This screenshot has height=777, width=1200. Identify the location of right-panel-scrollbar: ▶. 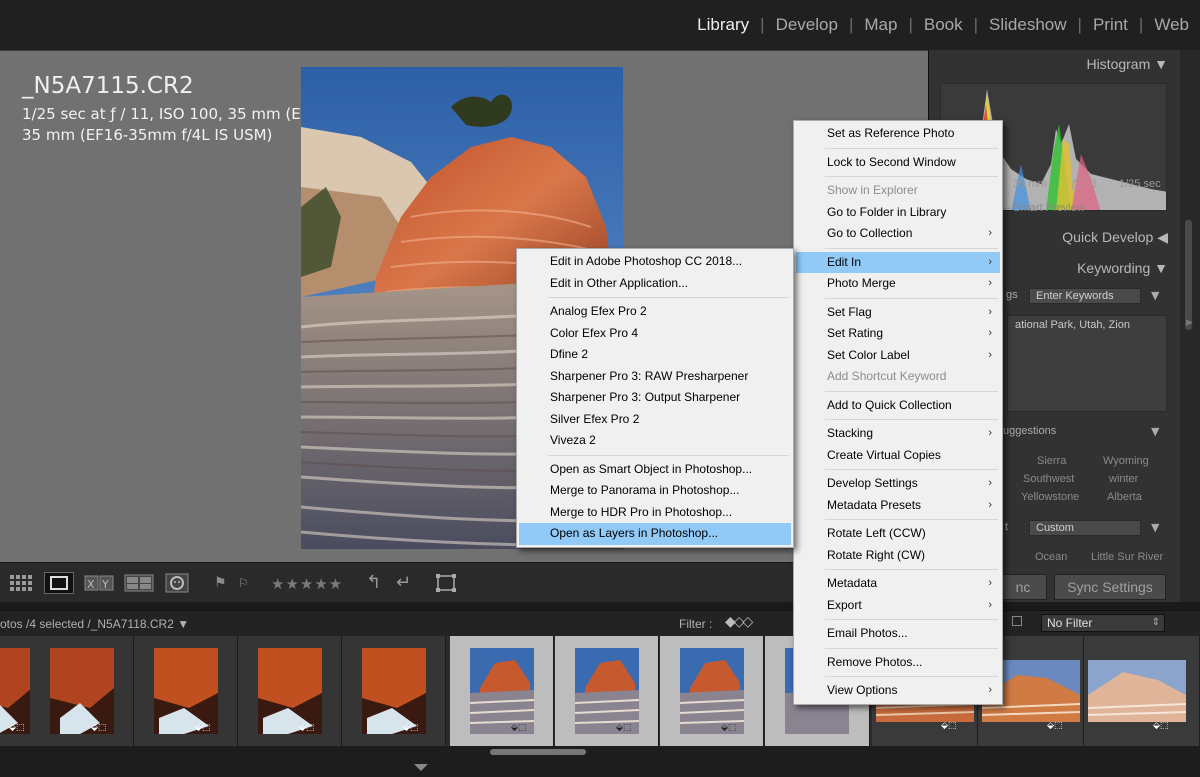
(1190, 326).